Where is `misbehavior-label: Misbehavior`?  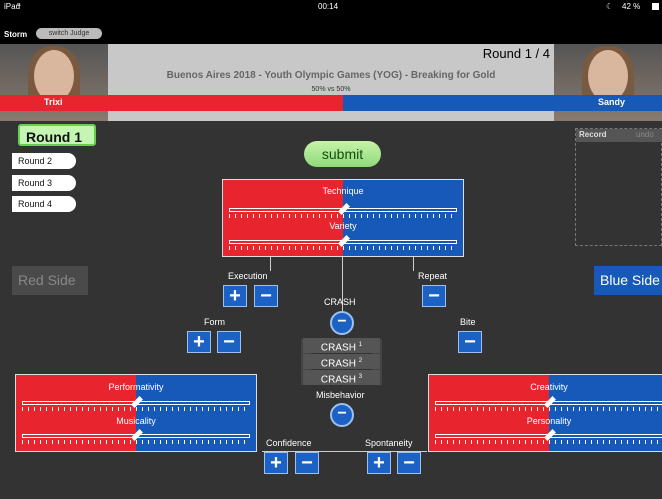
misbehavior-label: Misbehavior is located at coordinates (340, 395).